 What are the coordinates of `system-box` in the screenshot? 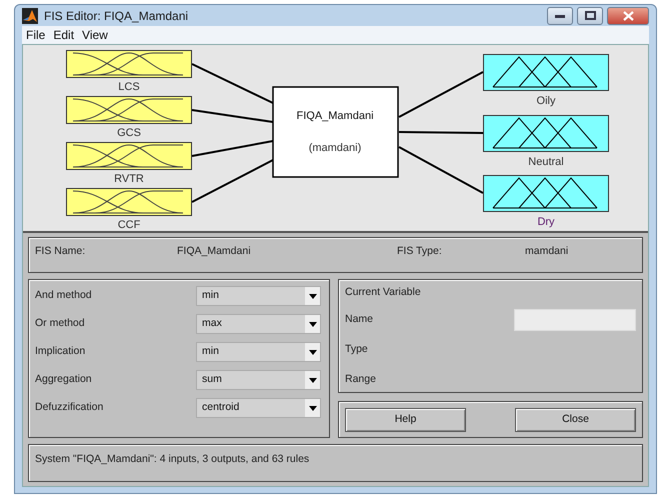 It's located at (335, 132).